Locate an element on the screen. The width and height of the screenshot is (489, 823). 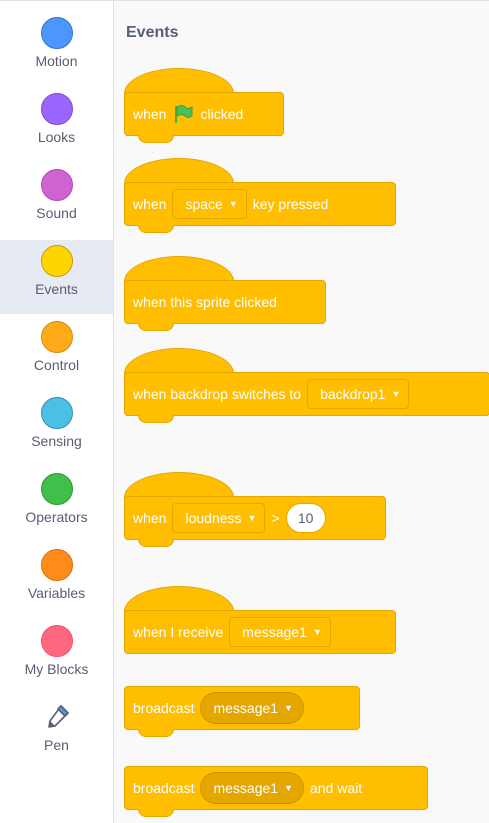
variables-category-dot-icon is located at coordinates (56, 565).